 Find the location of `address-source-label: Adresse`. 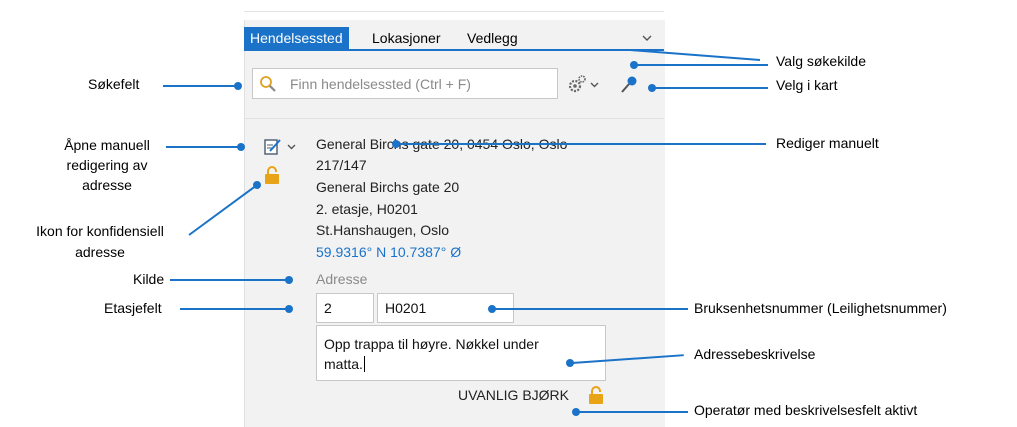

address-source-label: Adresse is located at coordinates (342, 279).